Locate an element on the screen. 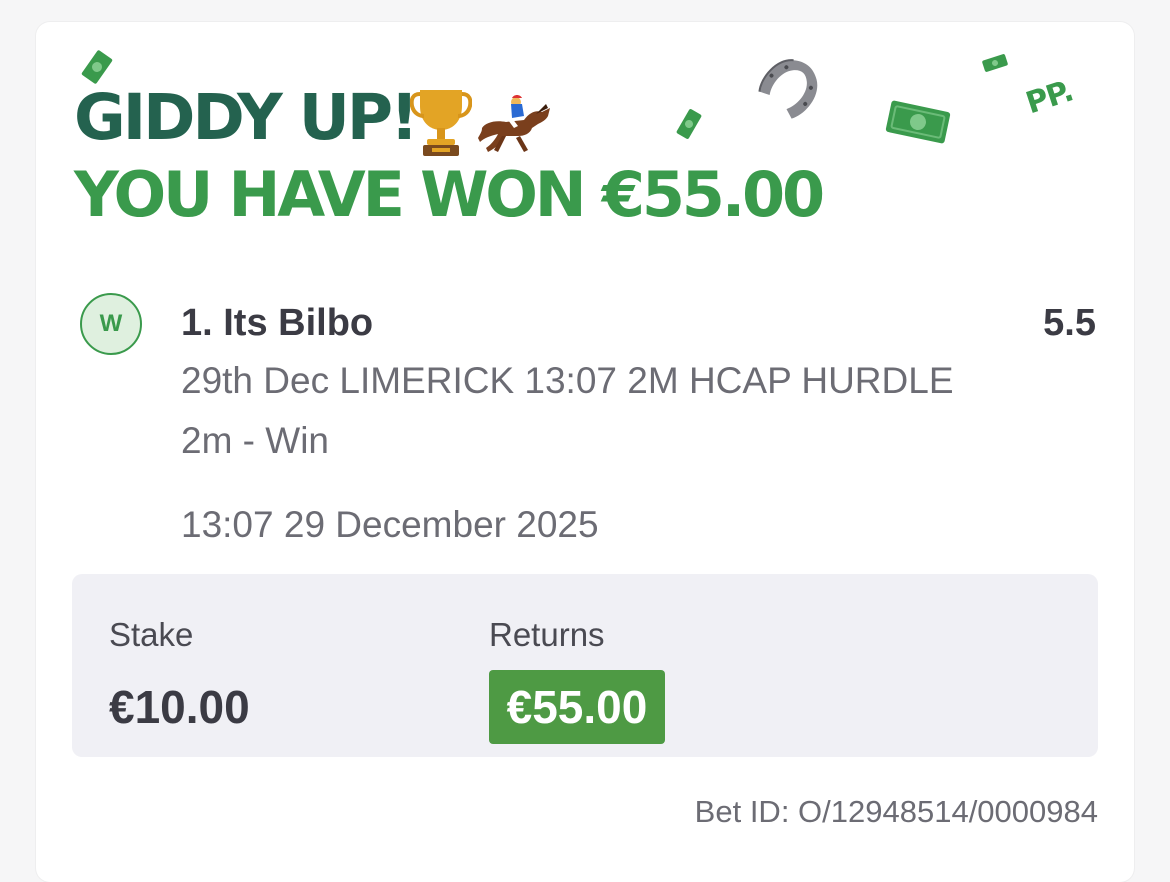  win-badge: W is located at coordinates (111, 324).